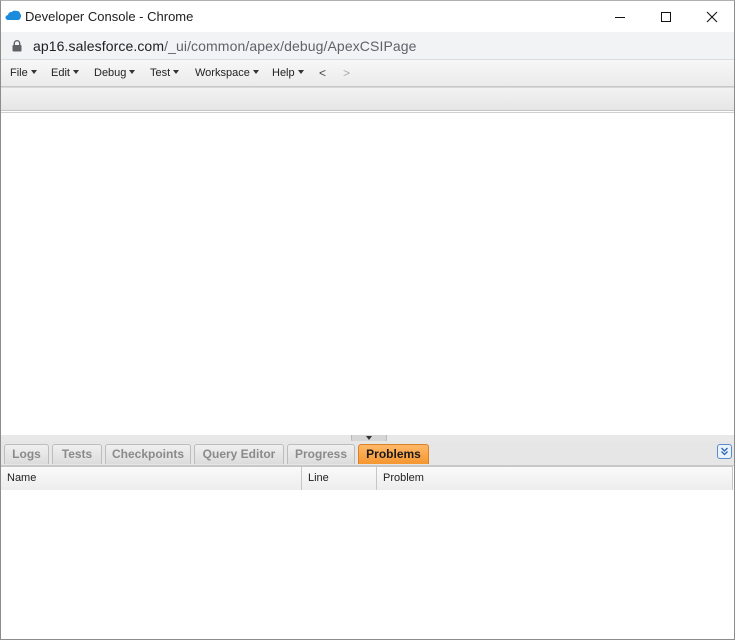  I want to click on lock-icon, so click(17, 46).